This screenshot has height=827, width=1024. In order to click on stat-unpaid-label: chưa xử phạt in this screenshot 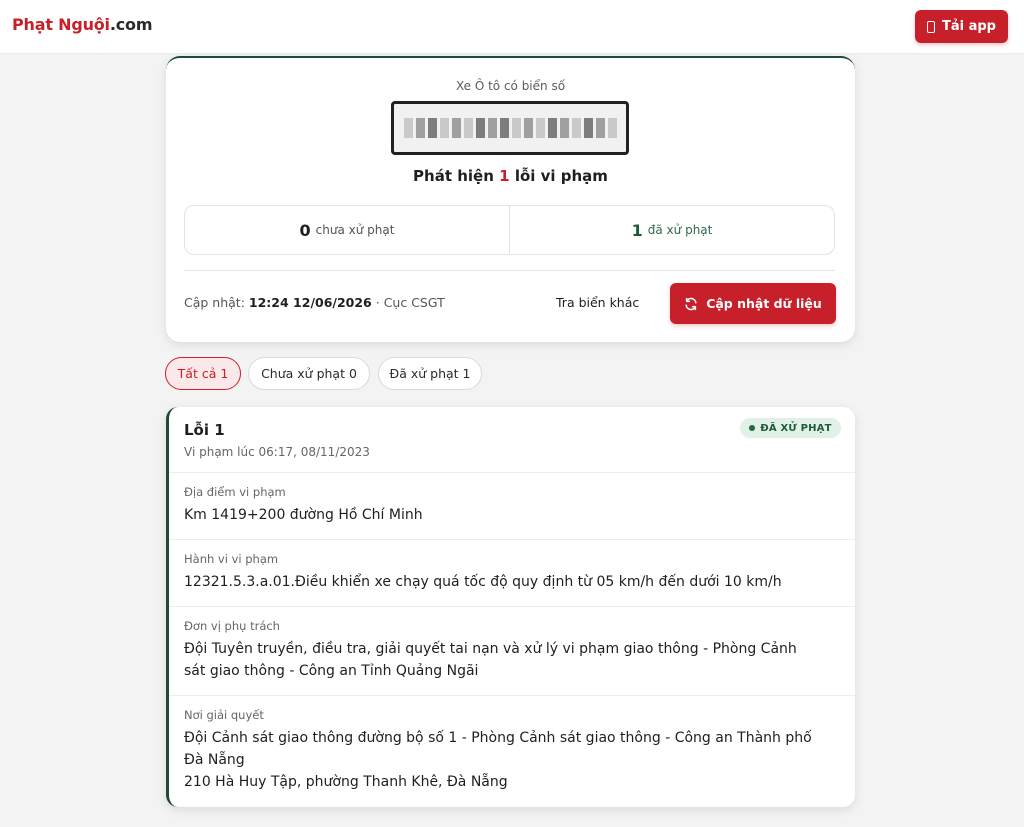, I will do `click(355, 230)`.